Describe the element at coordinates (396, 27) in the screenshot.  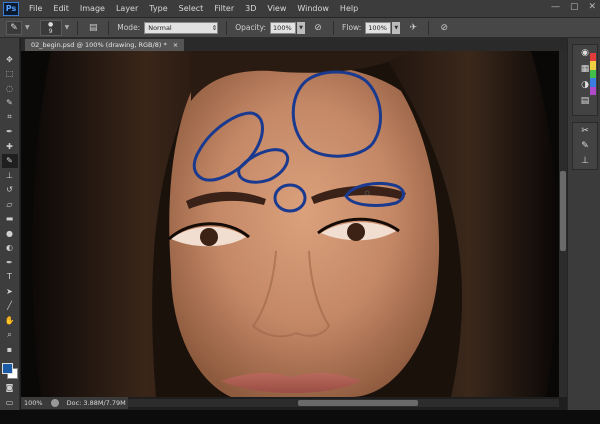
I see `flow-slider-toggle: ▼` at that location.